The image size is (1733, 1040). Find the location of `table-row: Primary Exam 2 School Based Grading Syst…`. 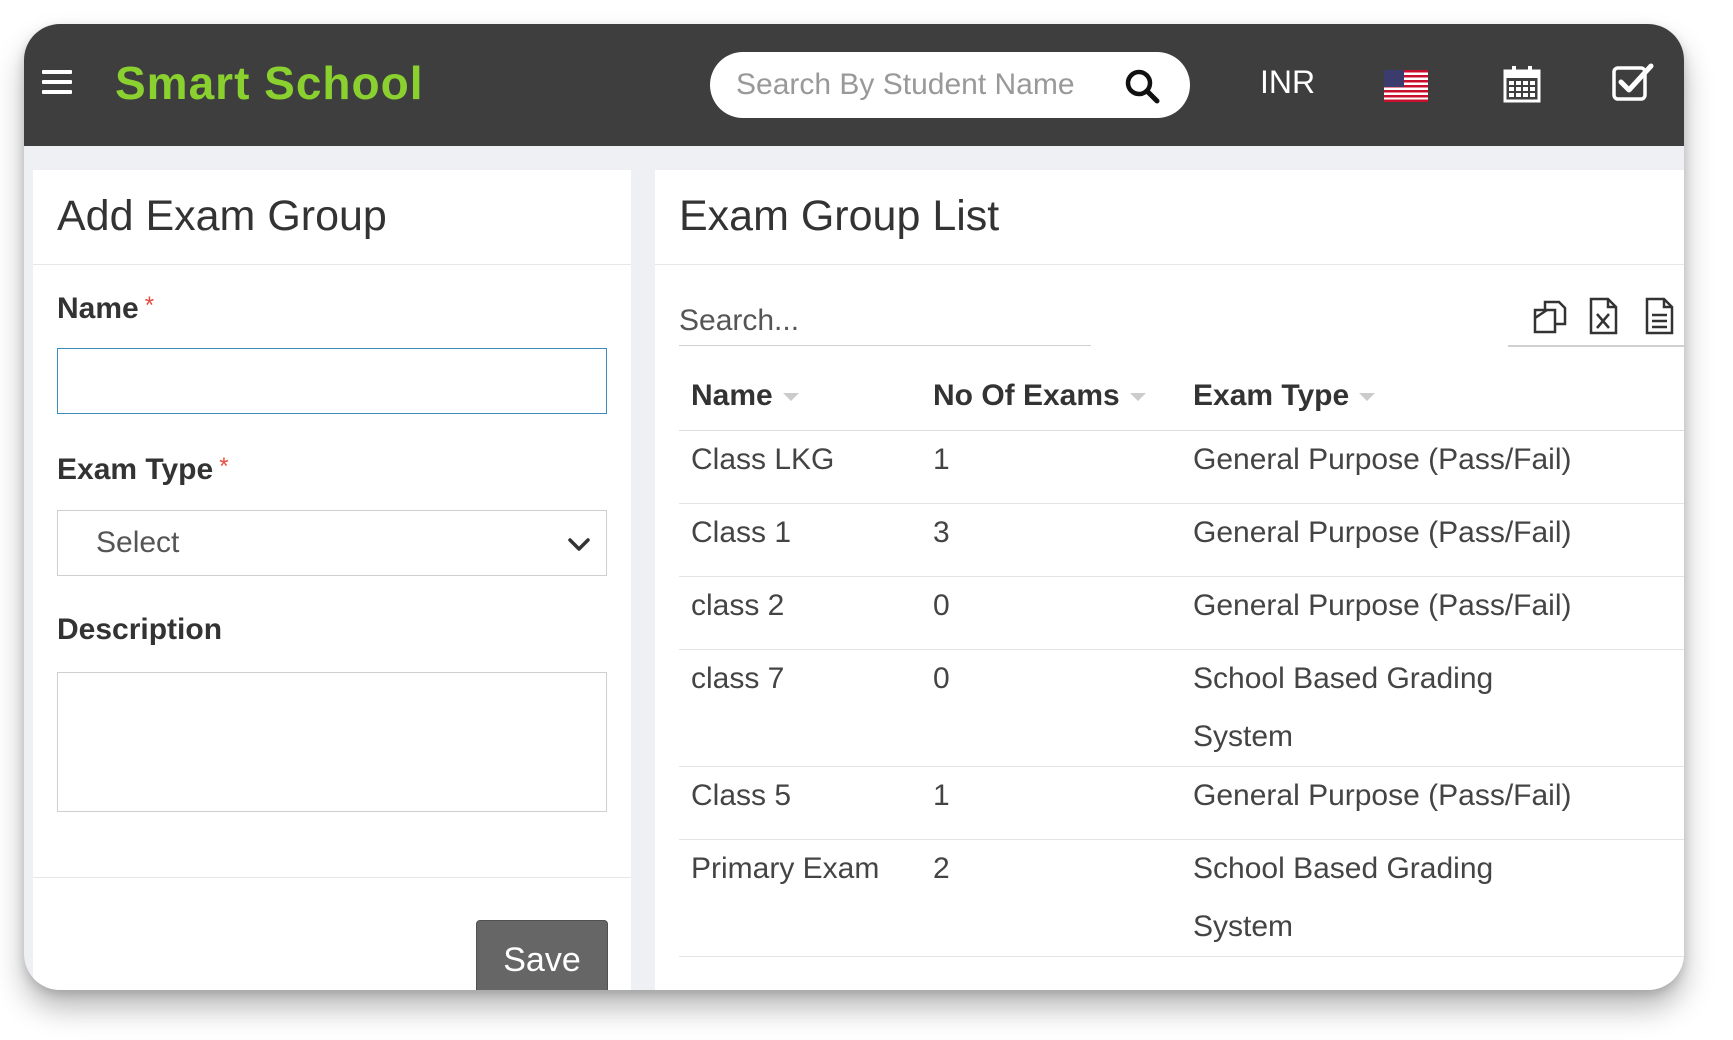

table-row: Primary Exam 2 School Based Grading Syst… is located at coordinates (1181, 898).